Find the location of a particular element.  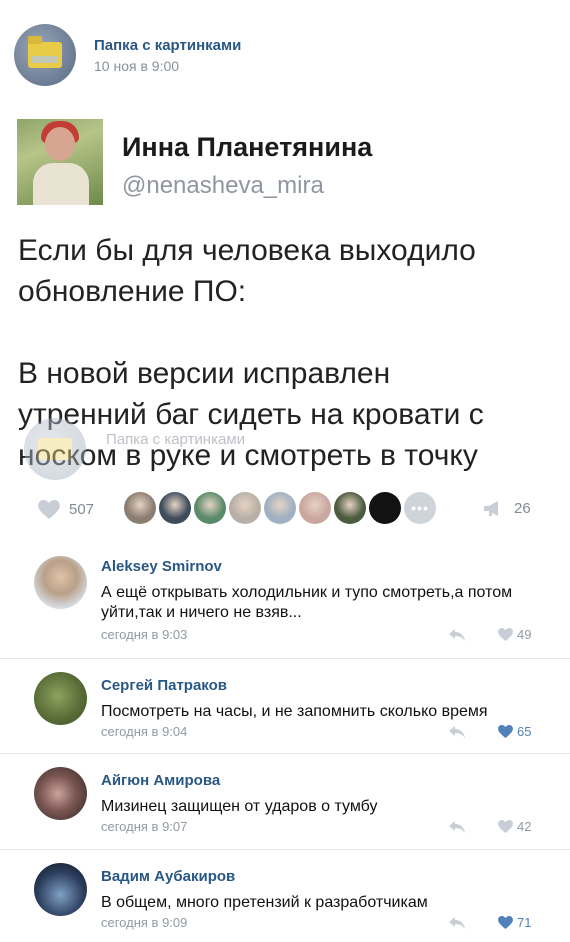

comment-like-button: 42 is located at coordinates (514, 826).